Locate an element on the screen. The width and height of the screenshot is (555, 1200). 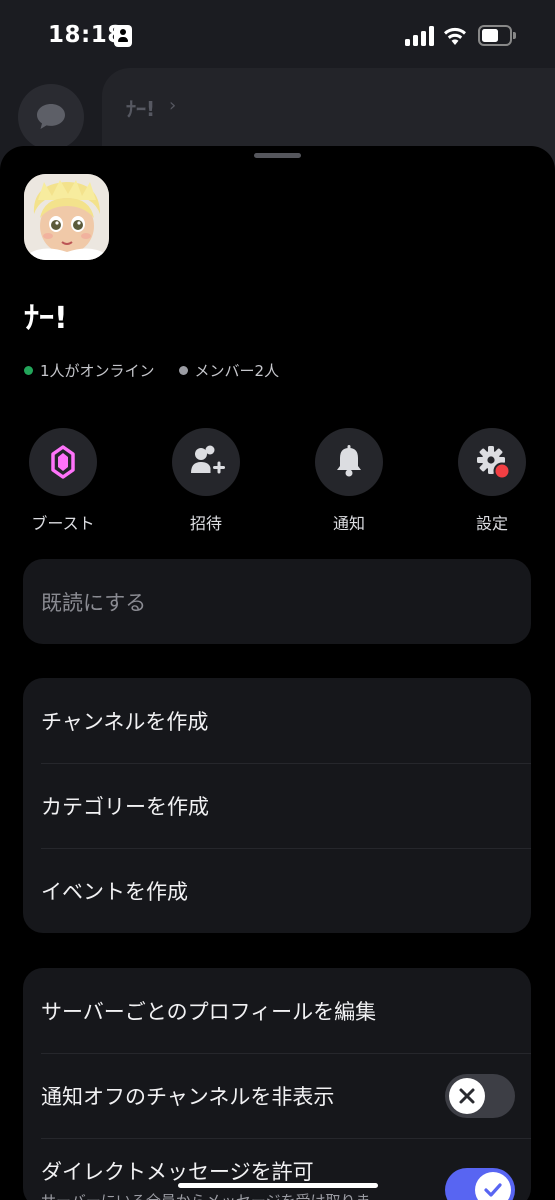
boost-label: ブースト is located at coordinates (63, 523).